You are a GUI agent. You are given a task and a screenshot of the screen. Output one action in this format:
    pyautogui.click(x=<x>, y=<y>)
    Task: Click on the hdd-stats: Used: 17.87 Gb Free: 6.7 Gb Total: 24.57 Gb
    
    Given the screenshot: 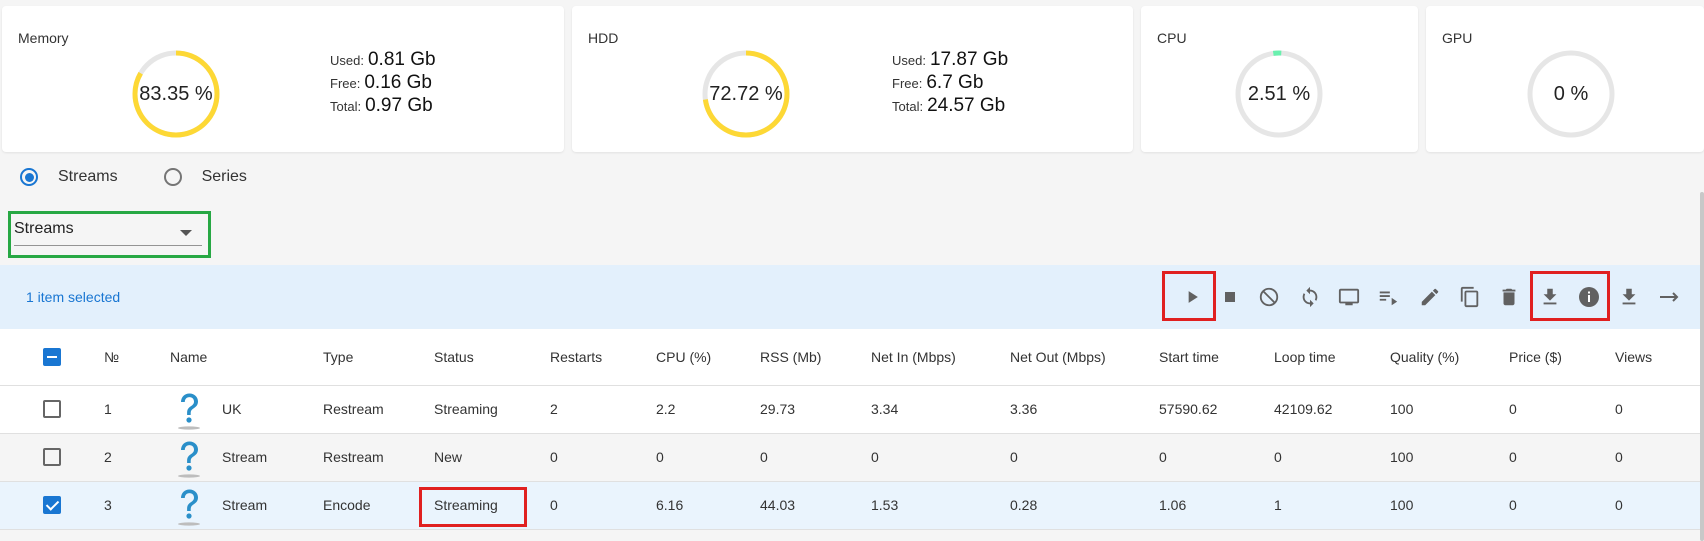 What is the action you would take?
    pyautogui.click(x=950, y=83)
    